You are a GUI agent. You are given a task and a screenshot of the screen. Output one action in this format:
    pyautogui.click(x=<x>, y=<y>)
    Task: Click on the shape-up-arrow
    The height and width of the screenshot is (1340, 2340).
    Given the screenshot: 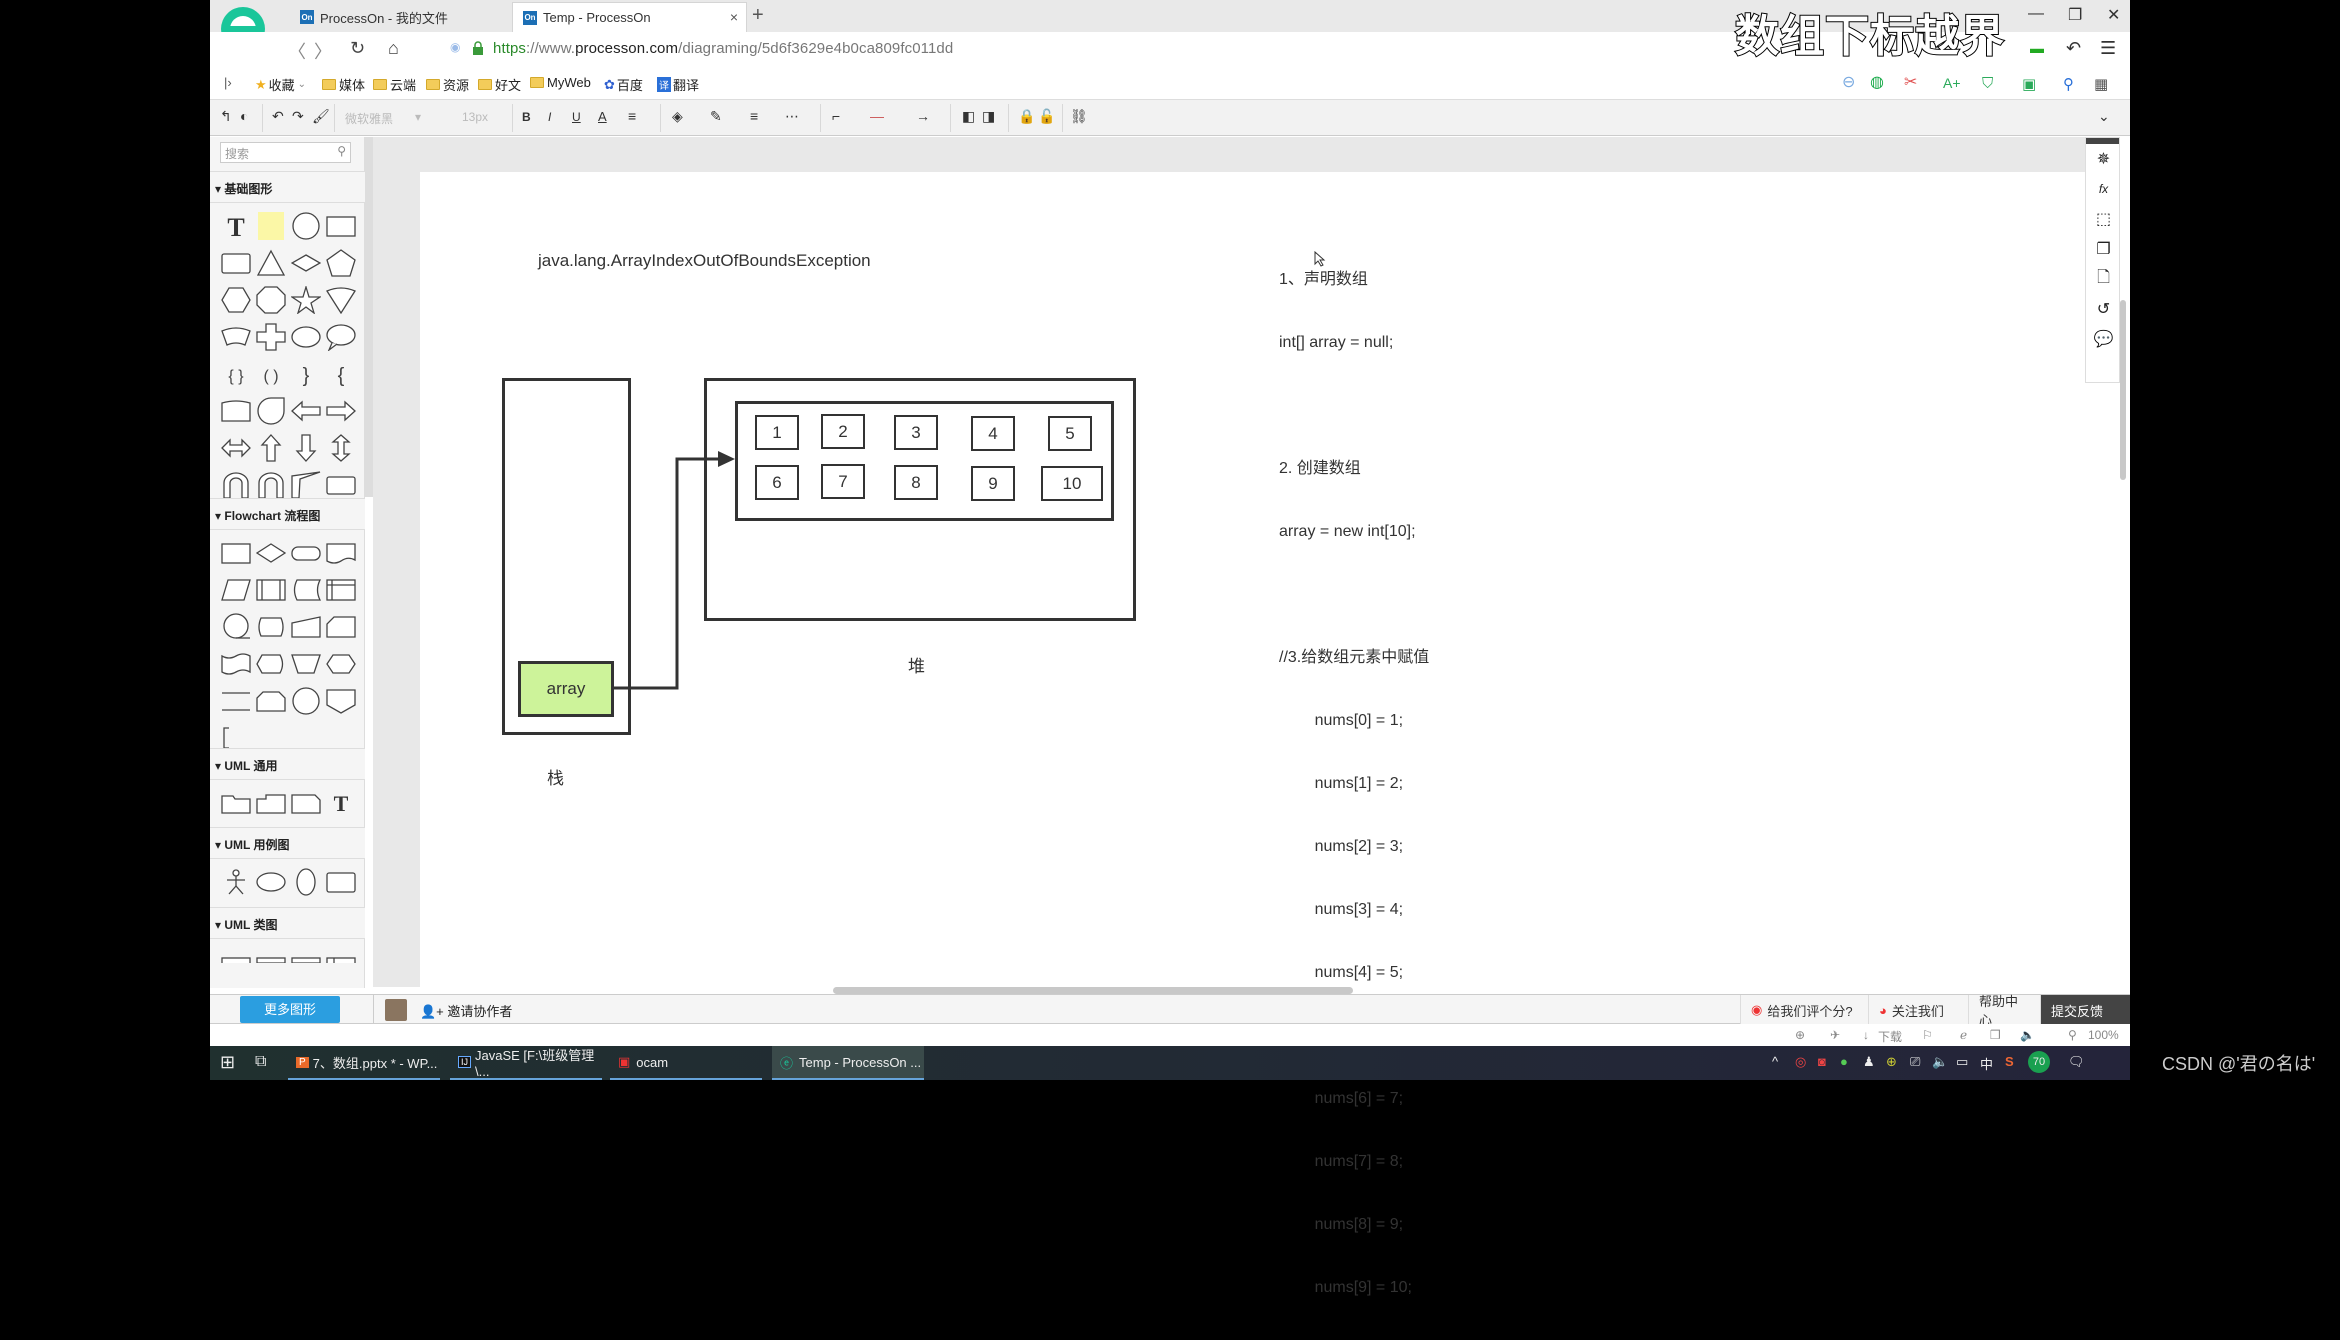 What is the action you would take?
    pyautogui.click(x=270, y=447)
    